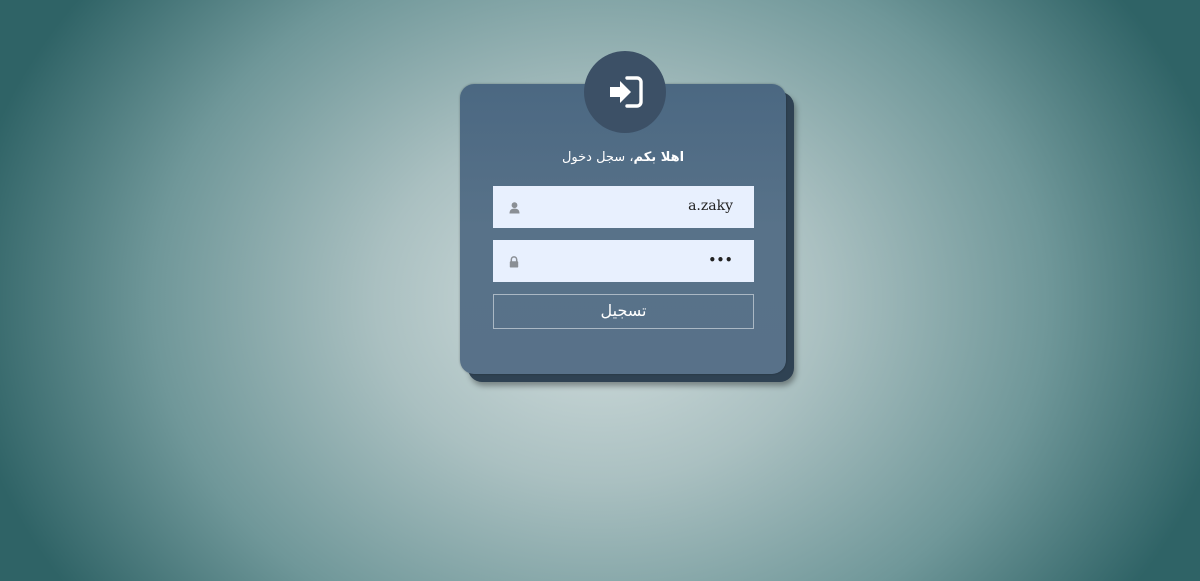  I want to click on username-field: a.zaky, so click(623, 207).